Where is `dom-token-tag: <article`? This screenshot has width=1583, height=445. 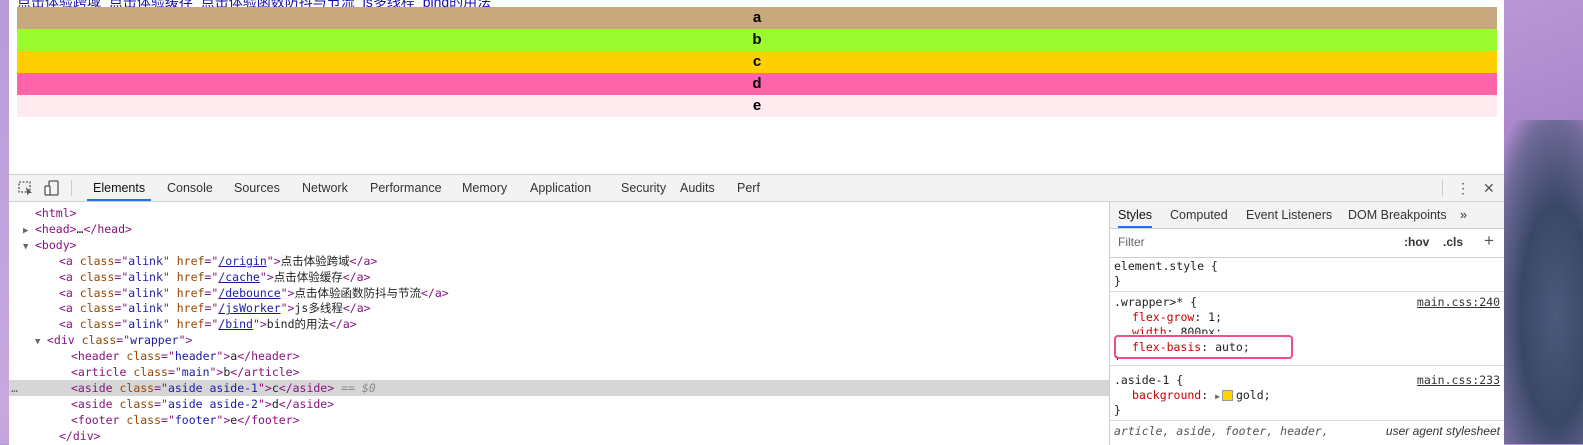 dom-token-tag: <article is located at coordinates (102, 372).